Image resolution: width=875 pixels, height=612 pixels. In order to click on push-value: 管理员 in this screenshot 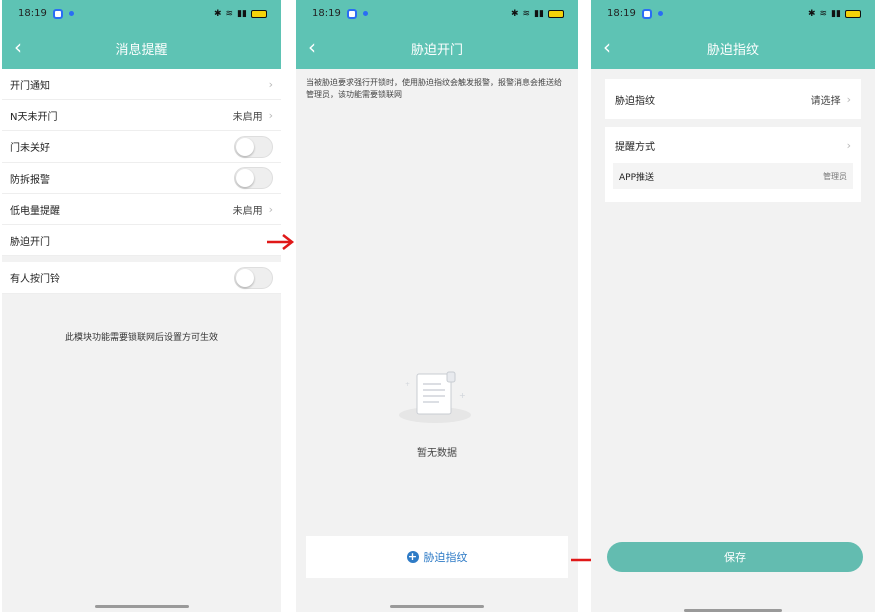, I will do `click(835, 176)`.